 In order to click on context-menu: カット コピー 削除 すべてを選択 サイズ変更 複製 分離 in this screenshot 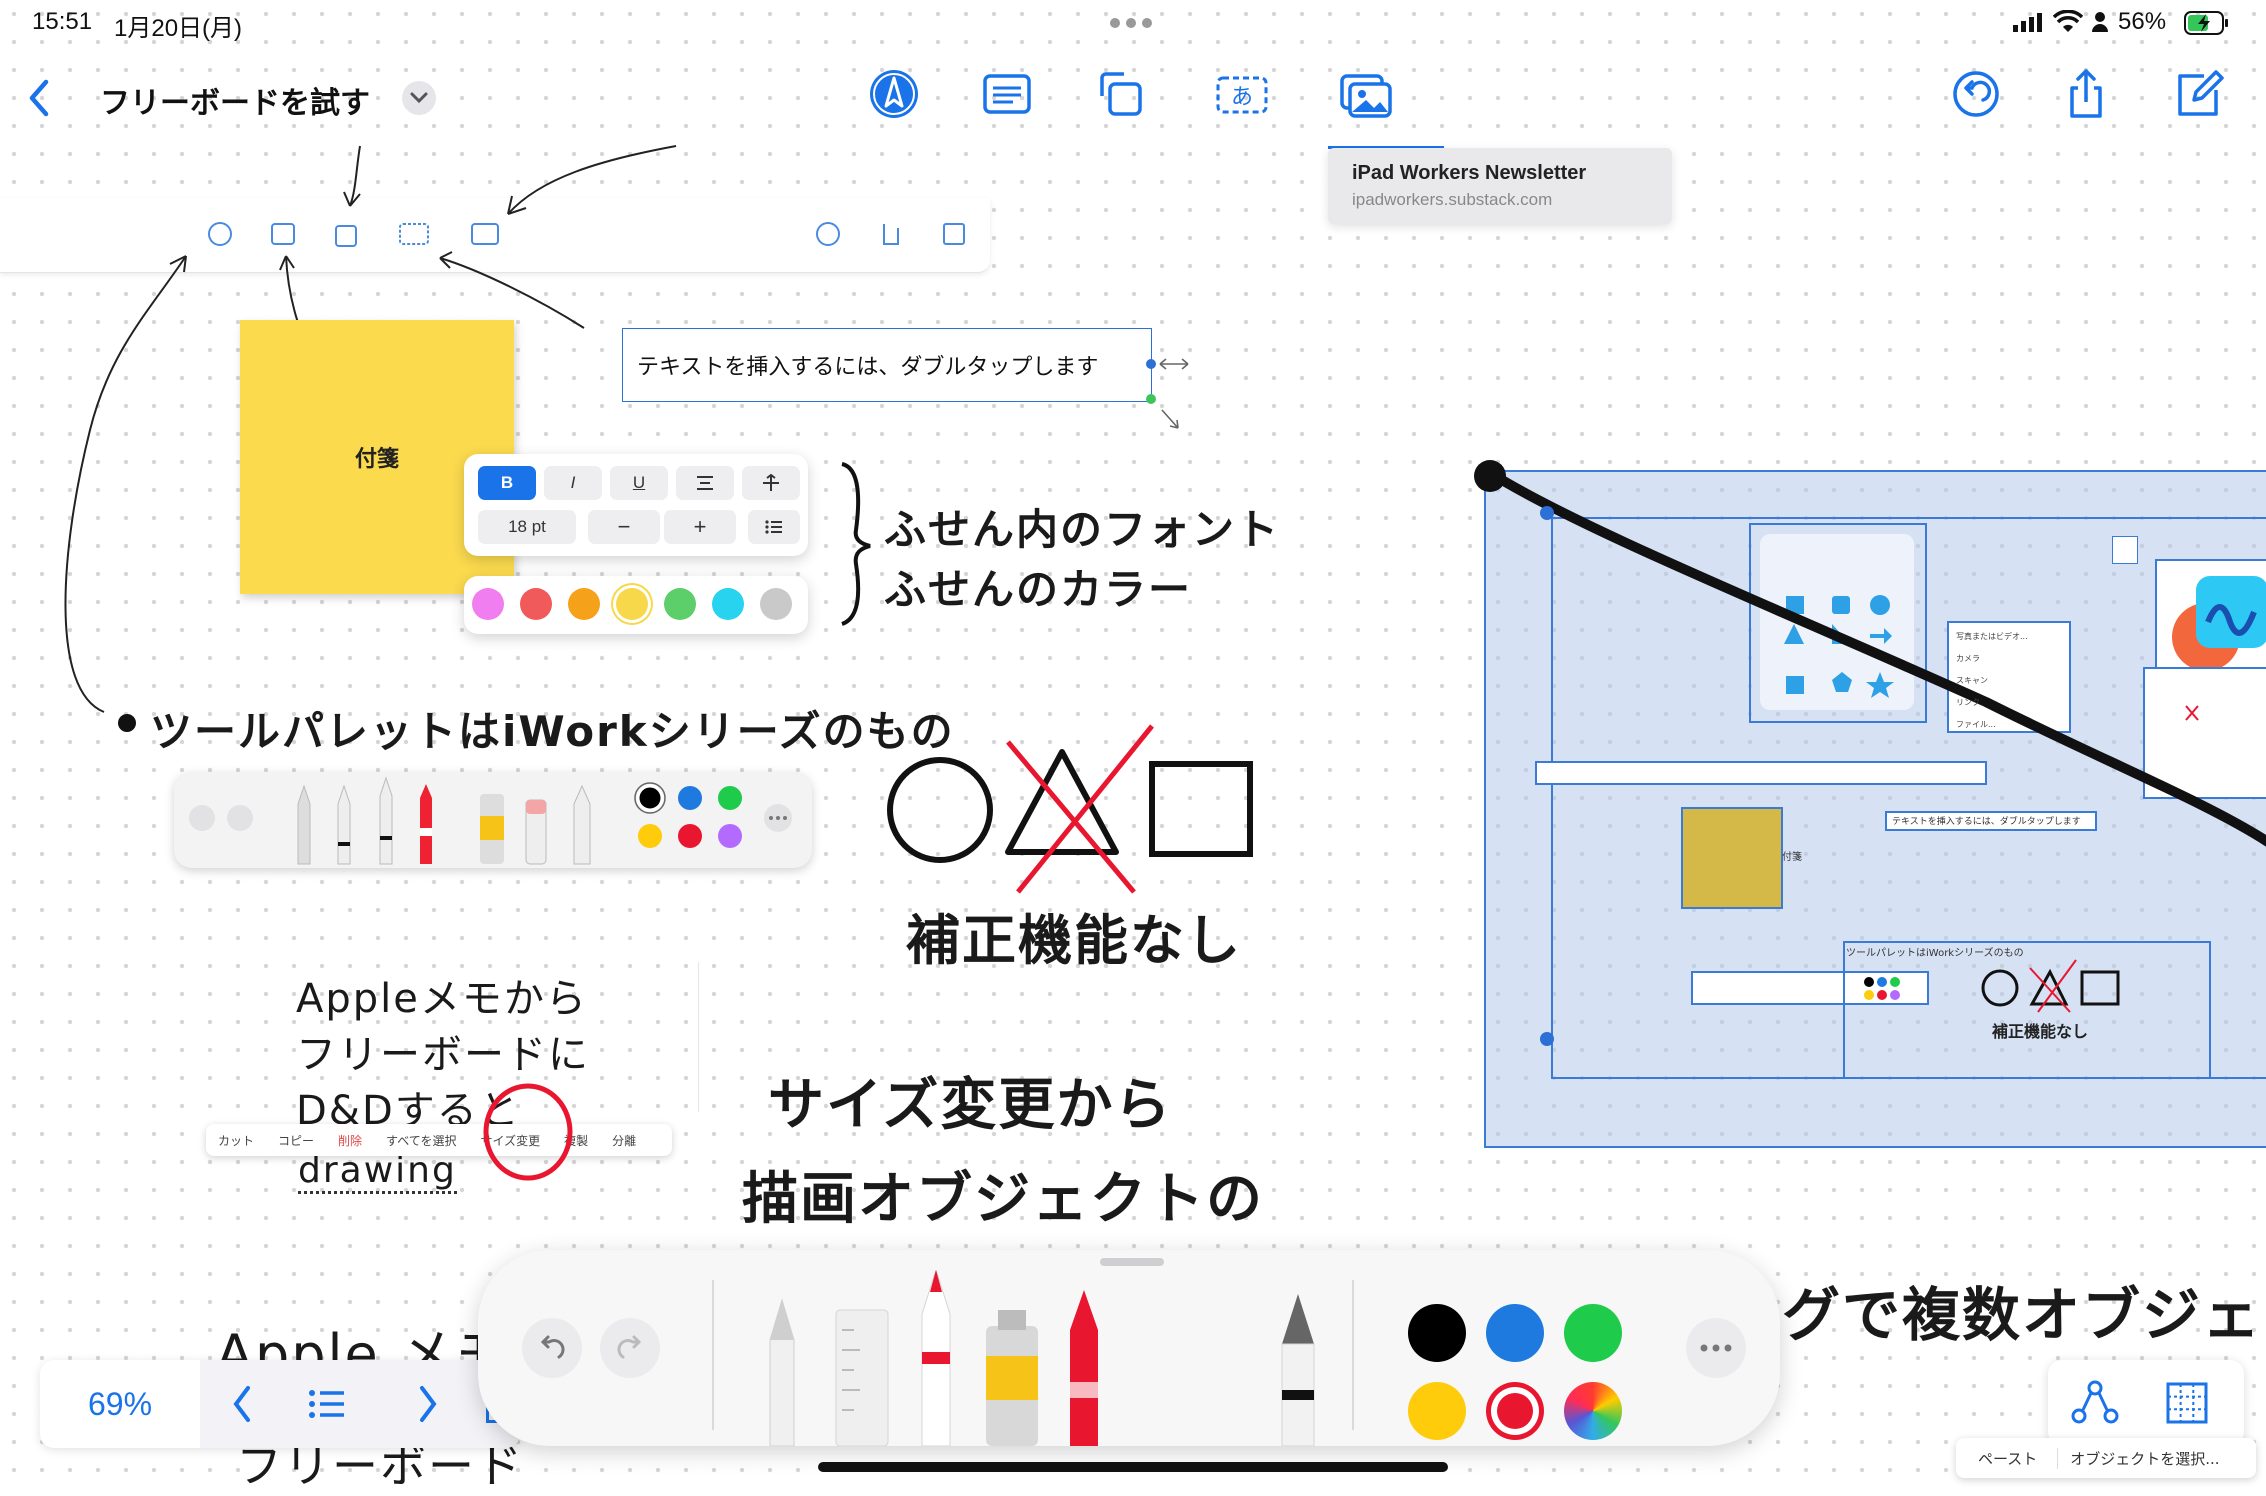, I will do `click(439, 1140)`.